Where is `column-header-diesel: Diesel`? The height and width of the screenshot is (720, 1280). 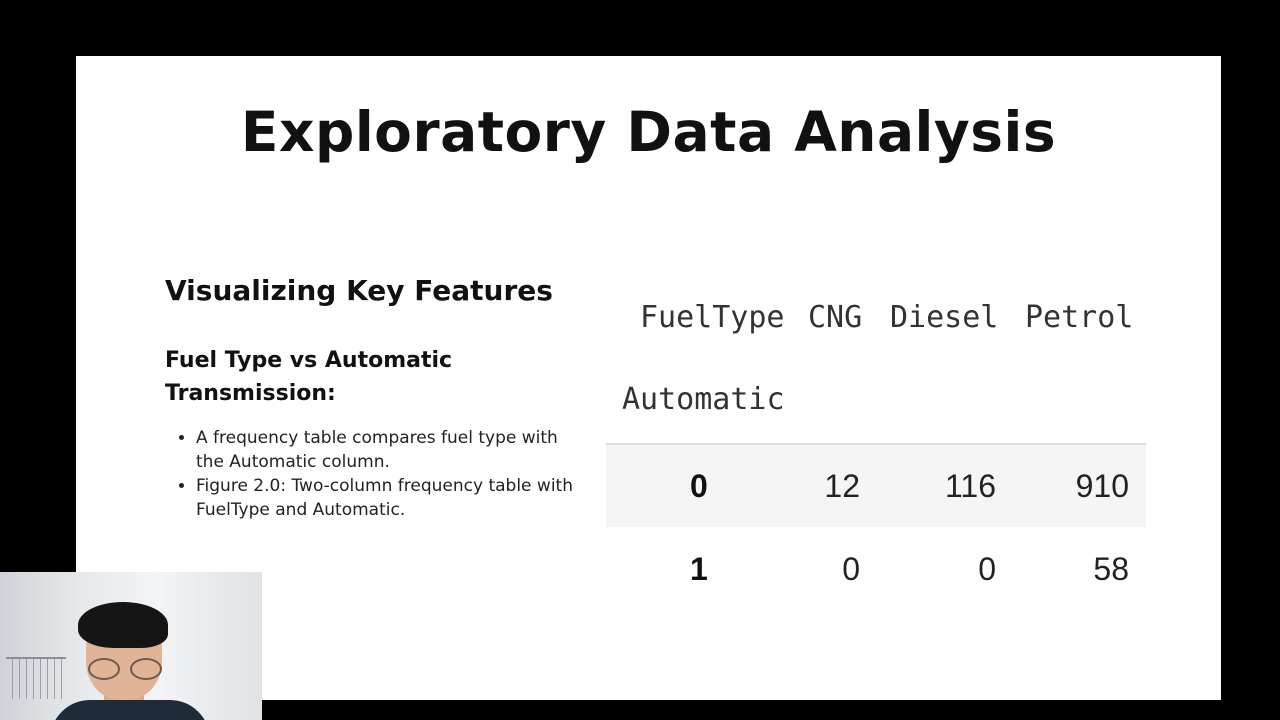
column-header-diesel: Diesel is located at coordinates (944, 317).